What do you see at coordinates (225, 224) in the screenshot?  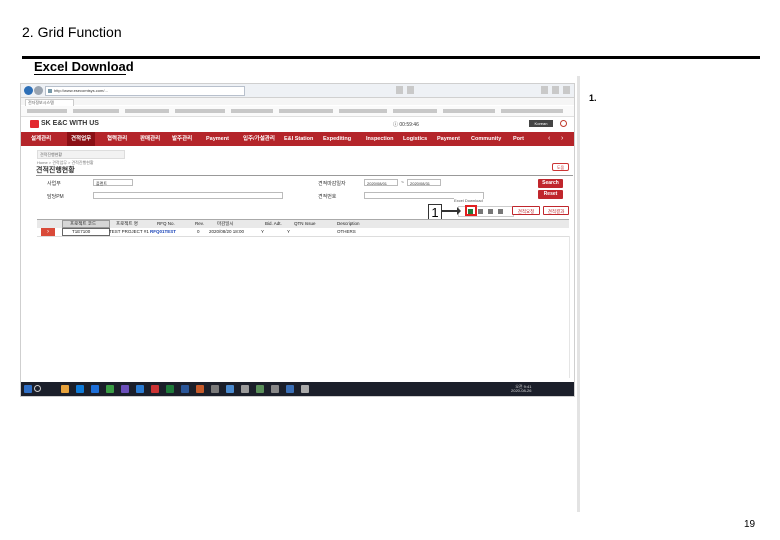 I see `column-header: 마감일시` at bounding box center [225, 224].